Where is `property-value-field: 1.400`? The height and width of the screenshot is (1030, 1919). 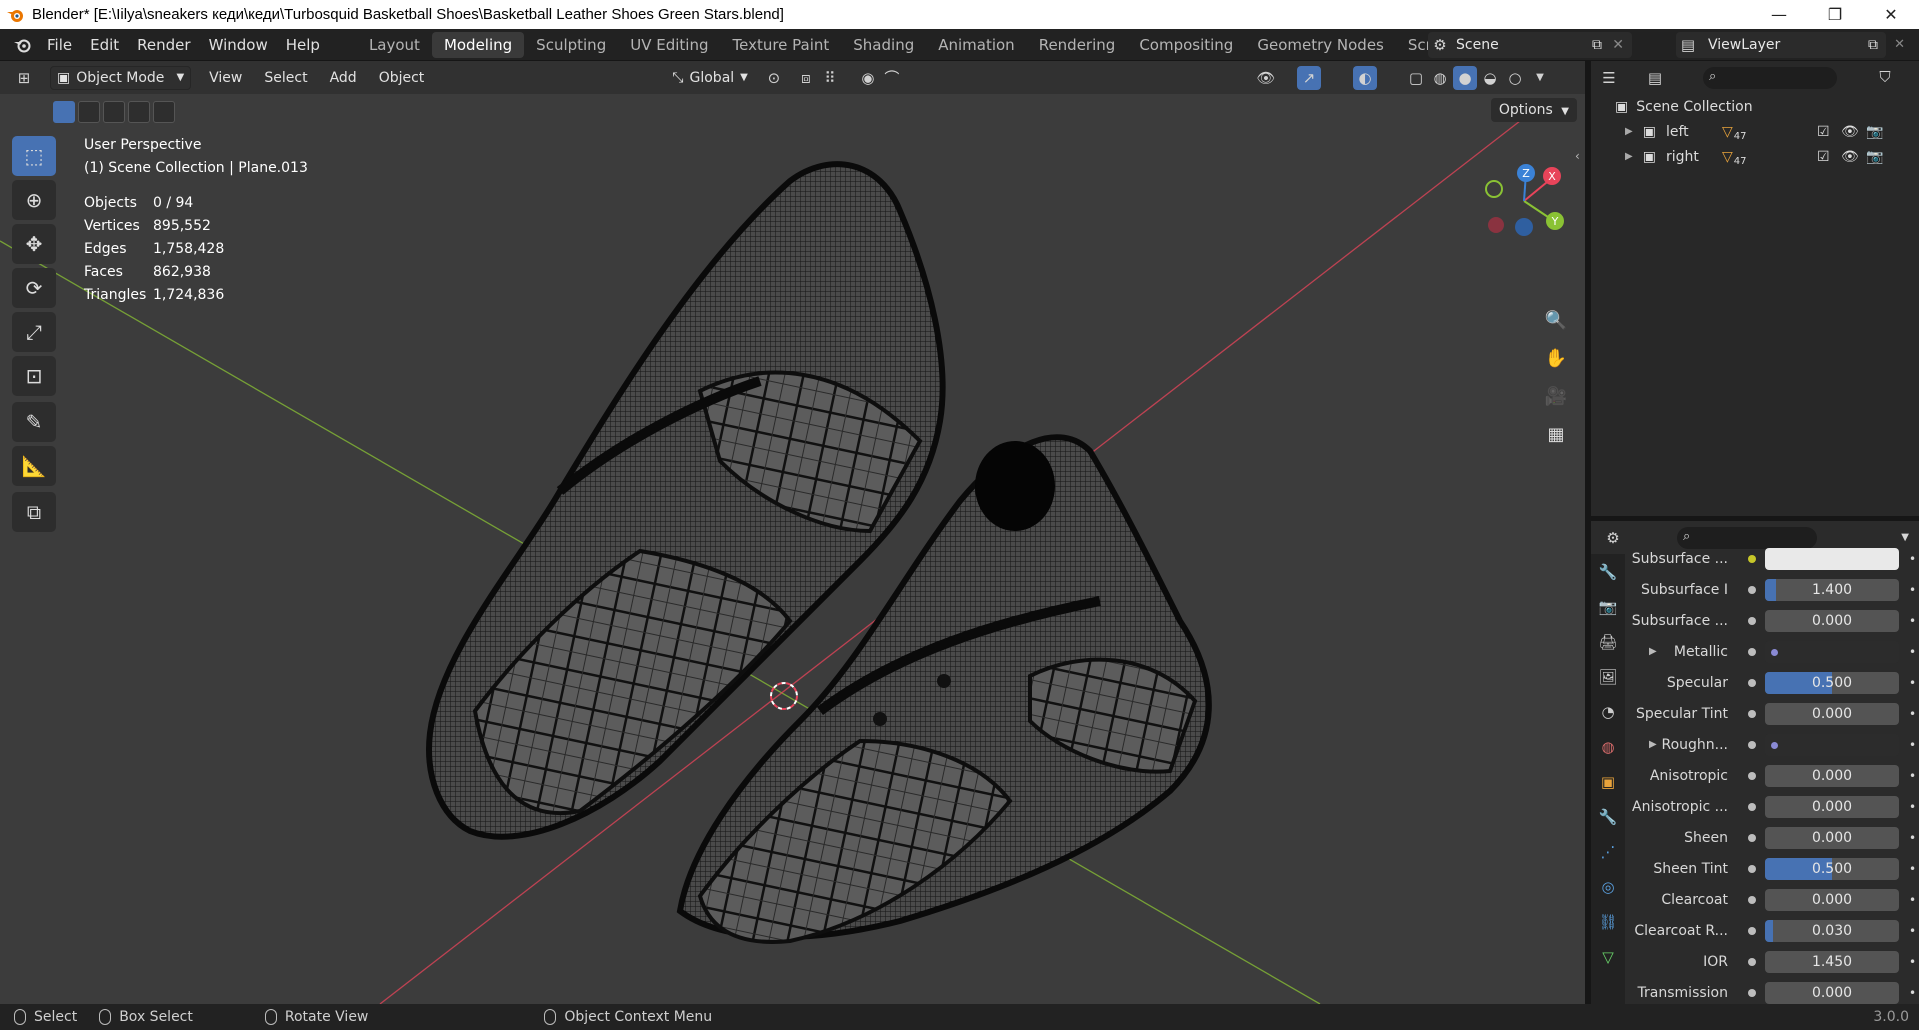
property-value-field: 1.400 is located at coordinates (1832, 589).